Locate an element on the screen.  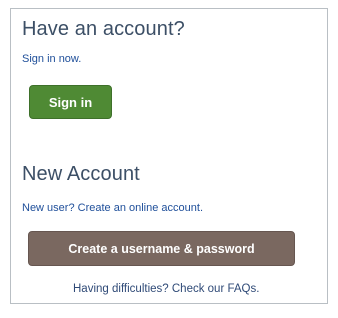
create-online-account-link: New user? Create an online account. is located at coordinates (112, 208).